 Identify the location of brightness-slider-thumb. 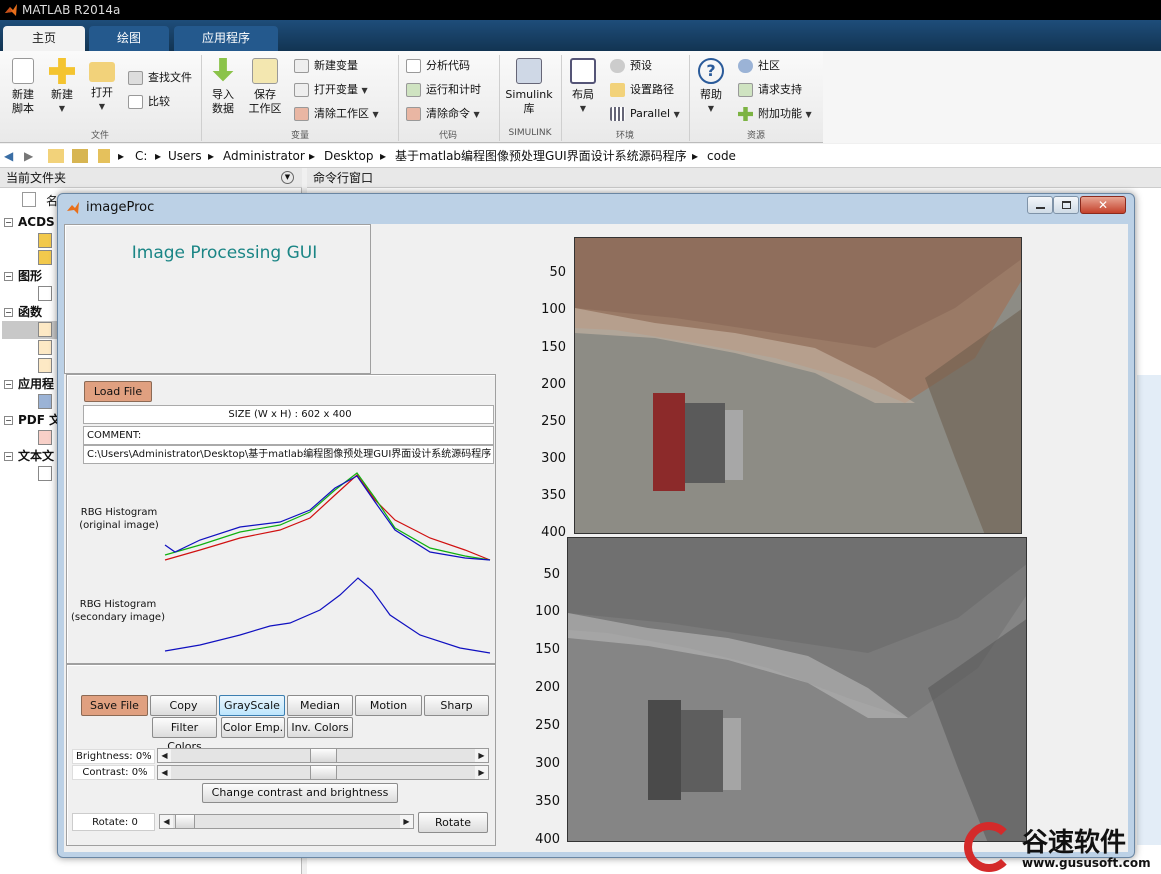
(323, 755).